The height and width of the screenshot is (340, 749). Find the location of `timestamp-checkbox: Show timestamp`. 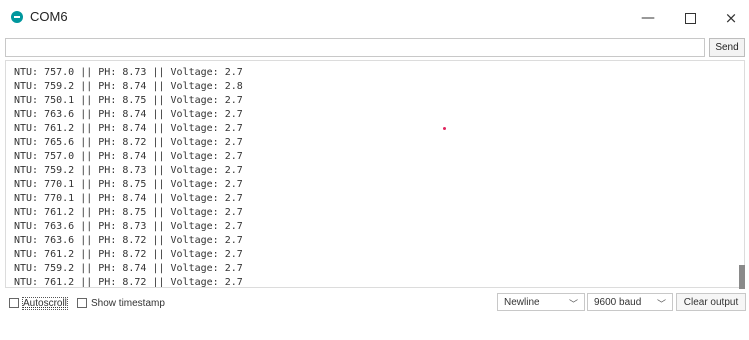

timestamp-checkbox: Show timestamp is located at coordinates (121, 303).